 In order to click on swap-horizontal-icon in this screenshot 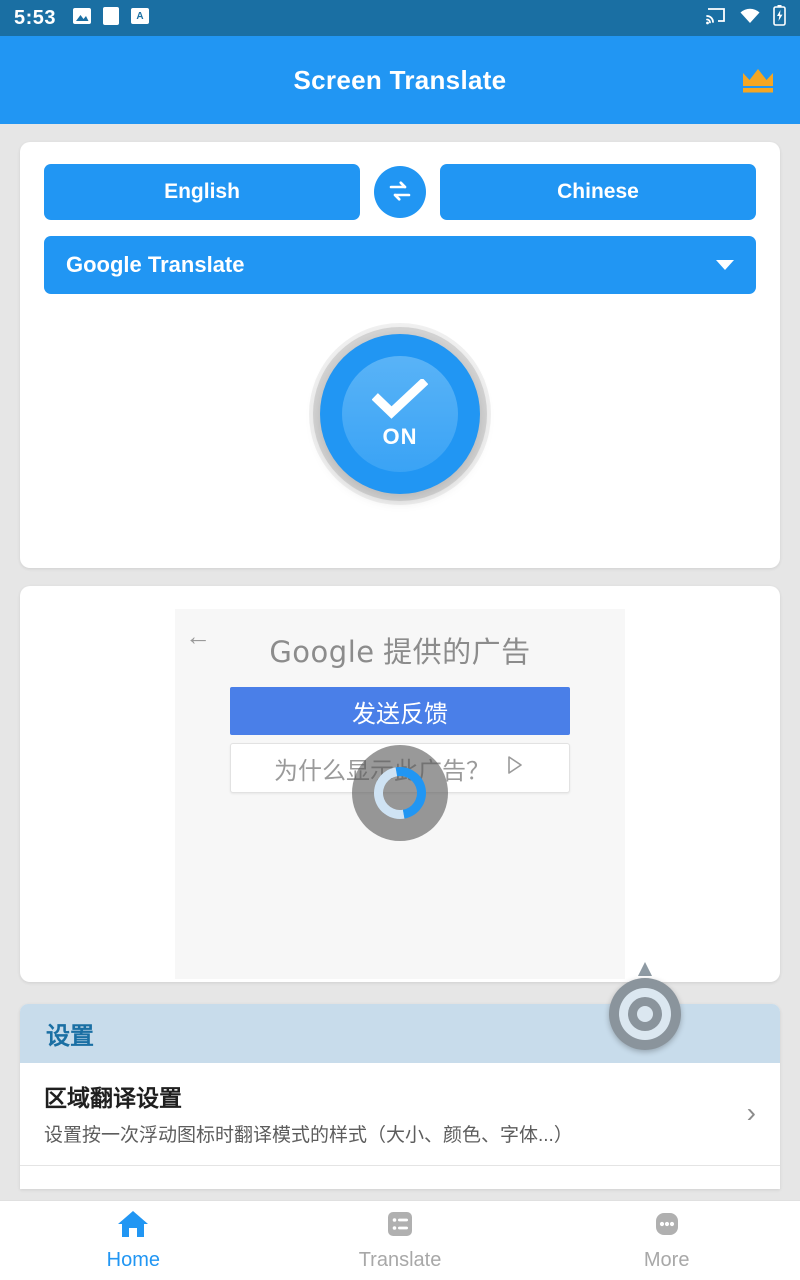, I will do `click(400, 192)`.